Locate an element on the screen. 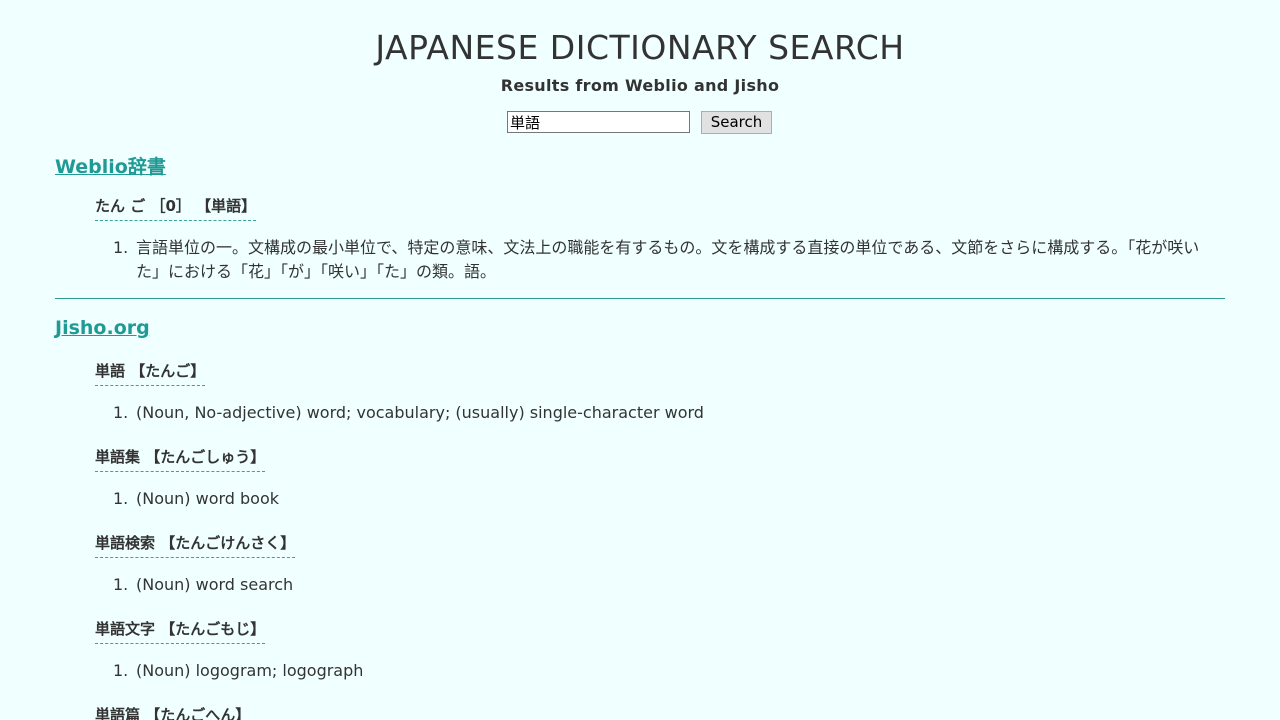 The image size is (1280, 720). weblio-entry-head: たん ご ［0］ 【単語】 is located at coordinates (176, 208).